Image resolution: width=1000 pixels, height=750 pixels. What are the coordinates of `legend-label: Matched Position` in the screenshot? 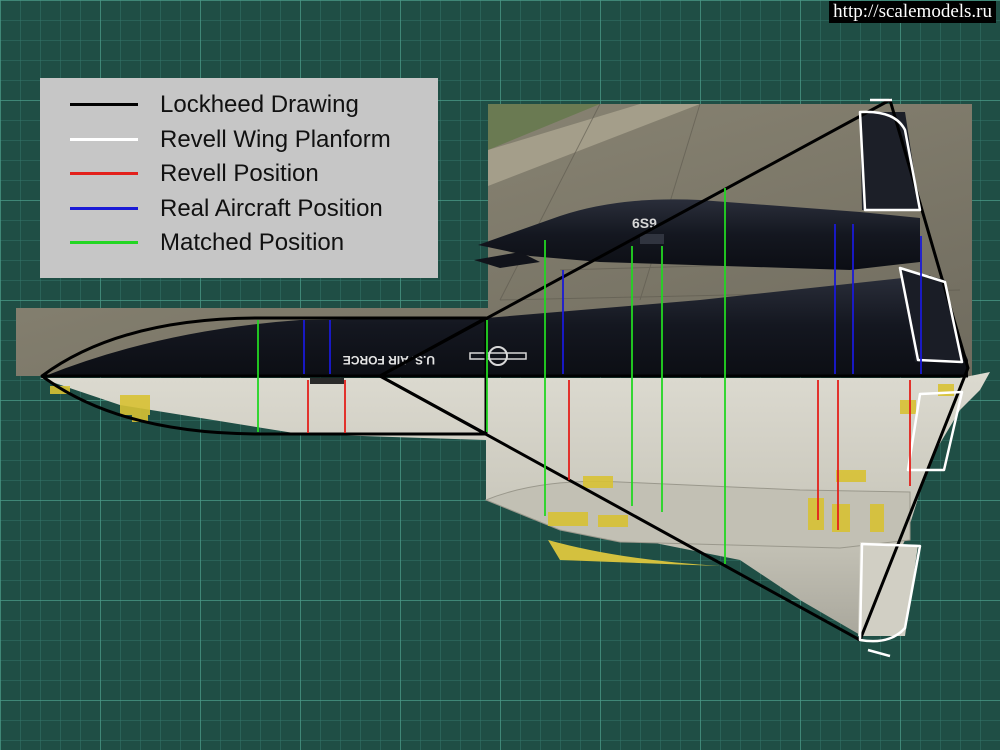 It's located at (252, 242).